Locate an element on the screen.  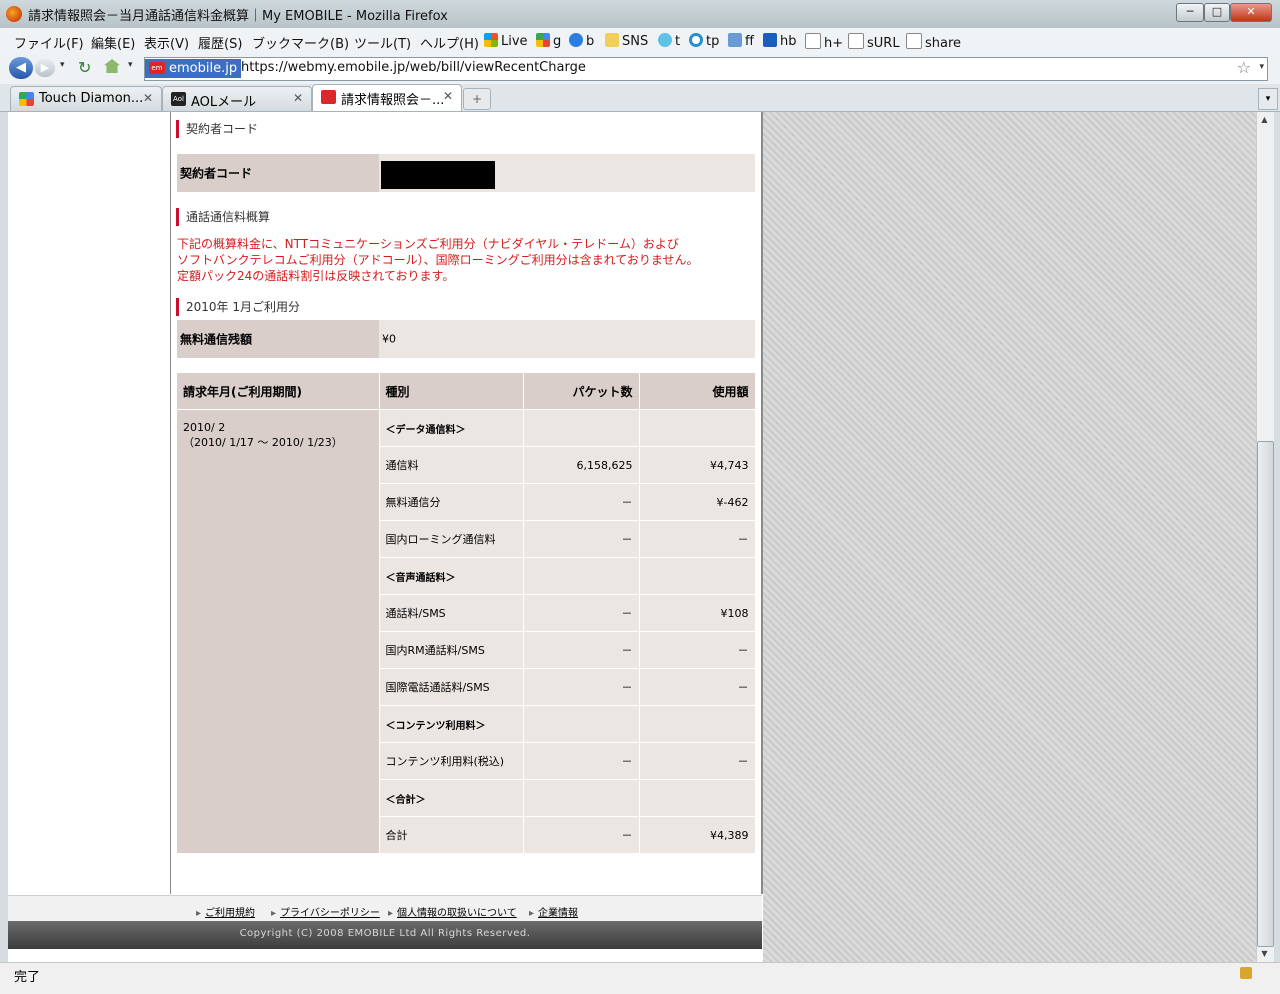
bookmark-ff: ff is located at coordinates (741, 41).